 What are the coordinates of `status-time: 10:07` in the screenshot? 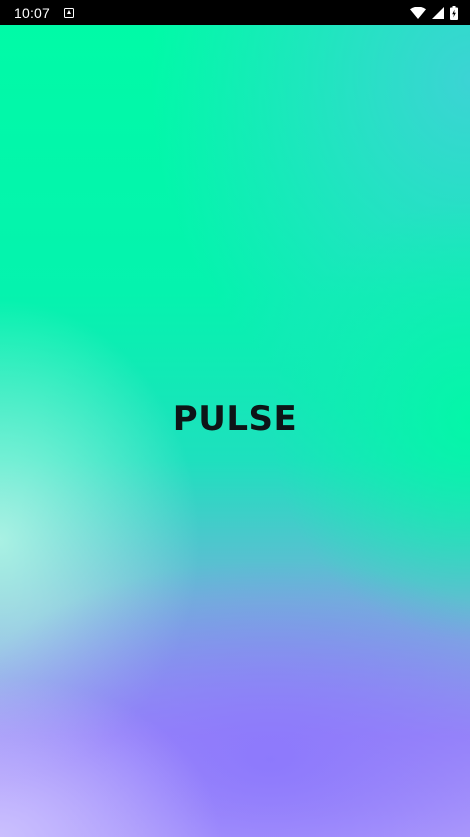 It's located at (32, 12).